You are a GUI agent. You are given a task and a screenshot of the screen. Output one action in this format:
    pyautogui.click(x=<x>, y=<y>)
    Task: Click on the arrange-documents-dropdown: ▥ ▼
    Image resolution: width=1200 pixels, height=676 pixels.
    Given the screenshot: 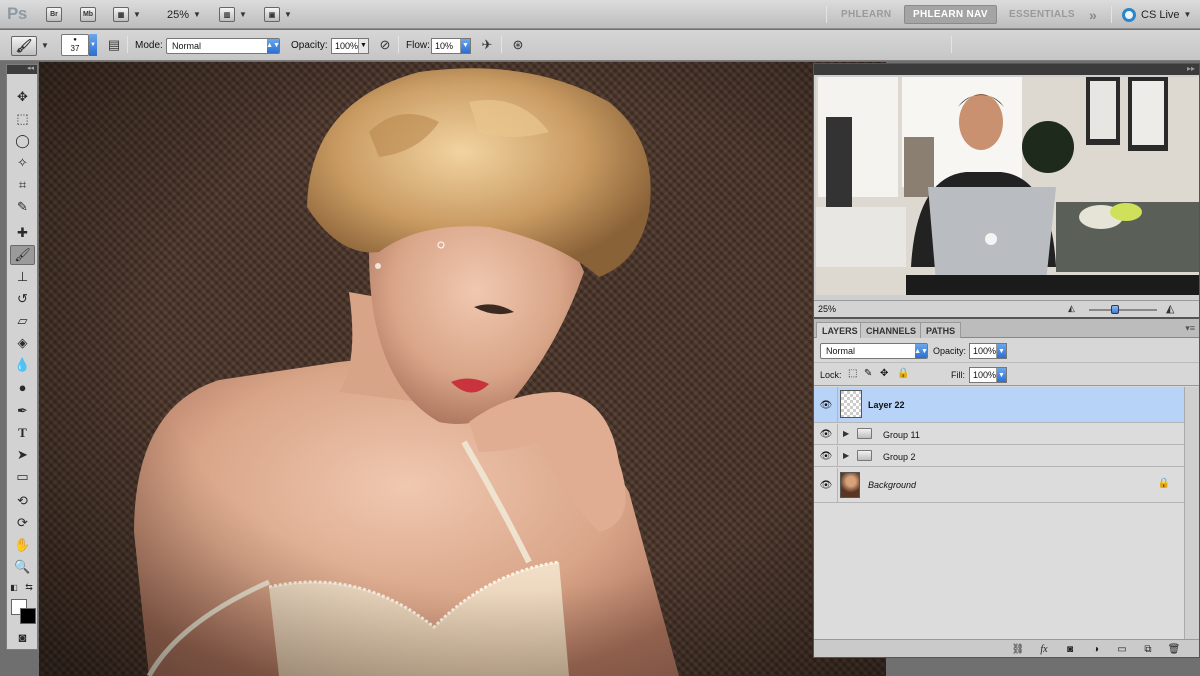 What is the action you would take?
    pyautogui.click(x=233, y=14)
    